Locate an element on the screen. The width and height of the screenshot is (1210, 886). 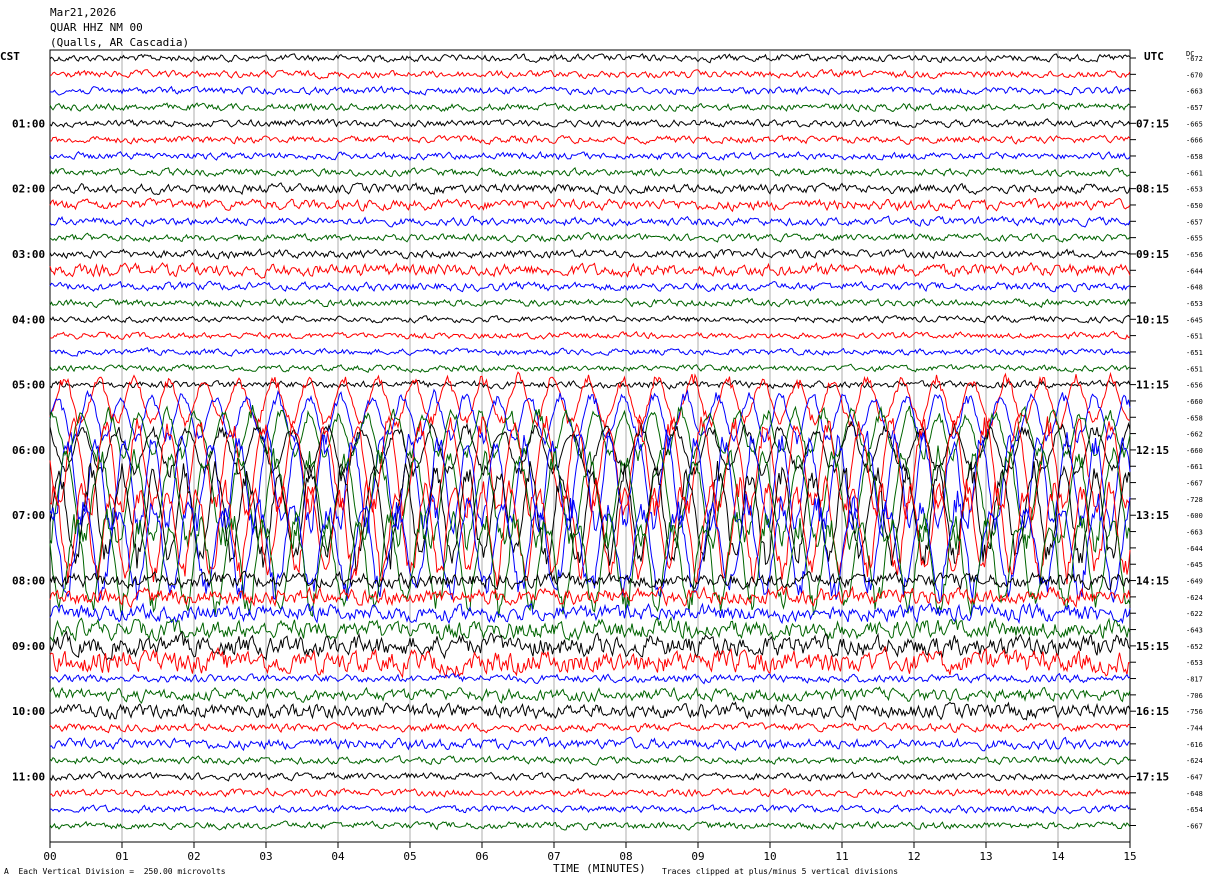
x-tick-label: 13 is located at coordinates (985, 856).